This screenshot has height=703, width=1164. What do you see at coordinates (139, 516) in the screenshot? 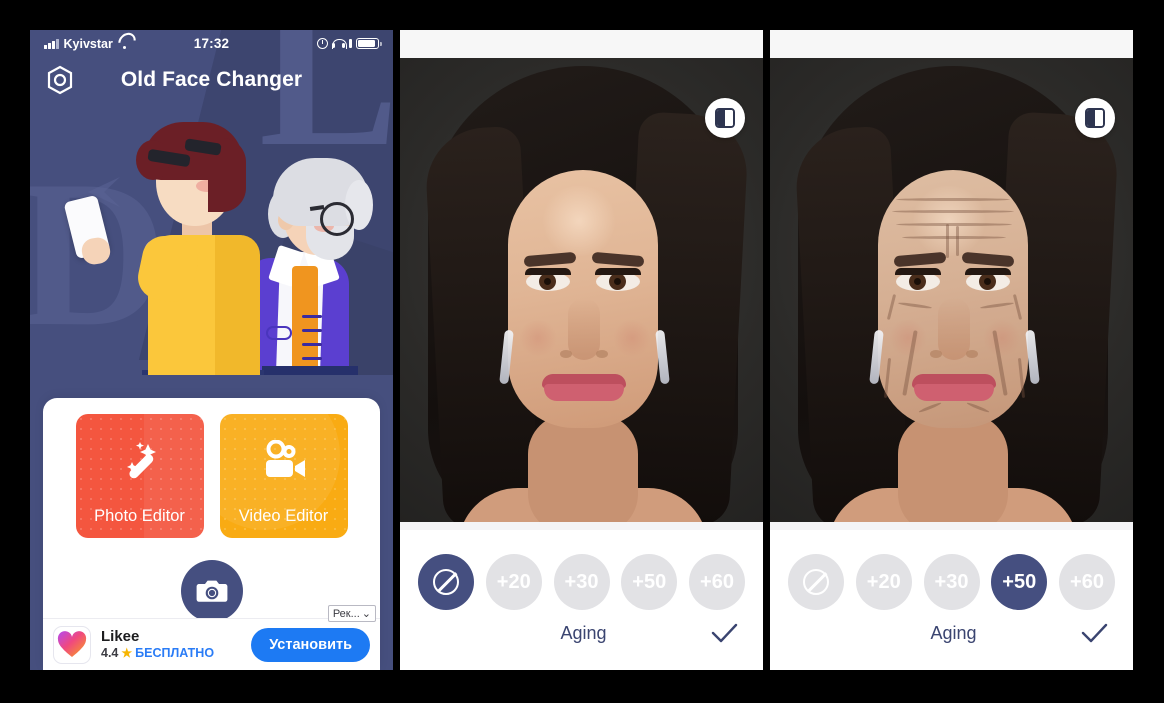
I see `photo-editor-tile-label: Photo Editor` at bounding box center [139, 516].